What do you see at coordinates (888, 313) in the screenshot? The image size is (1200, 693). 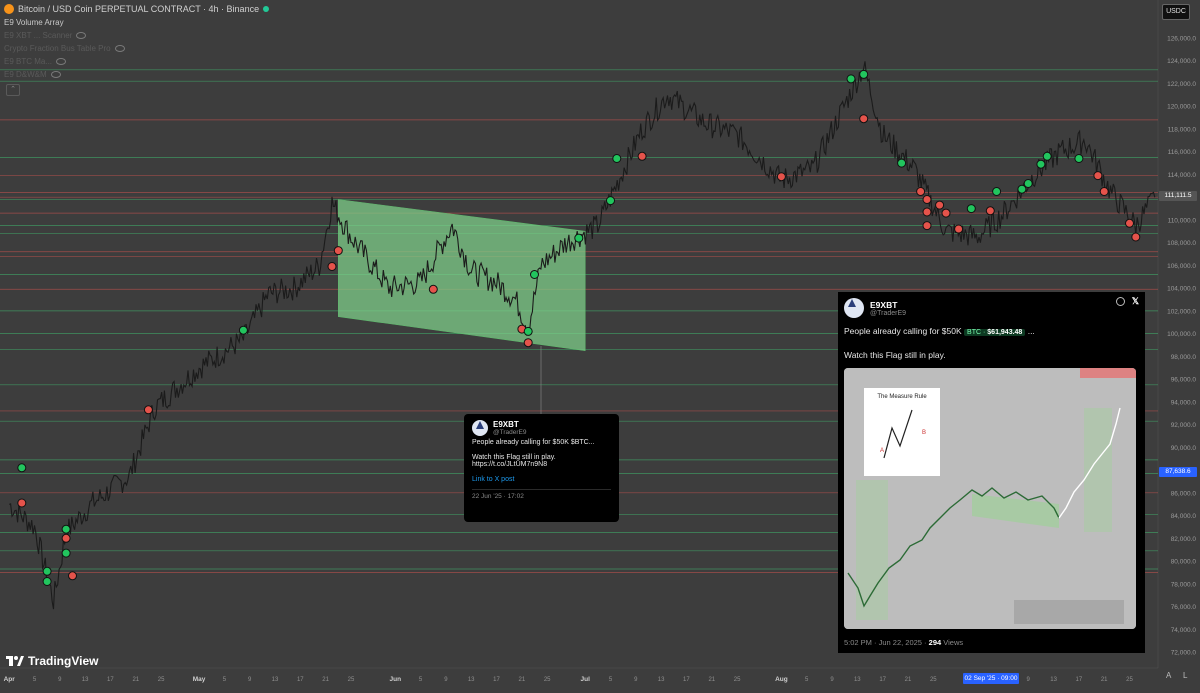 I see `tweet-author-handle: @TraderE9` at bounding box center [888, 313].